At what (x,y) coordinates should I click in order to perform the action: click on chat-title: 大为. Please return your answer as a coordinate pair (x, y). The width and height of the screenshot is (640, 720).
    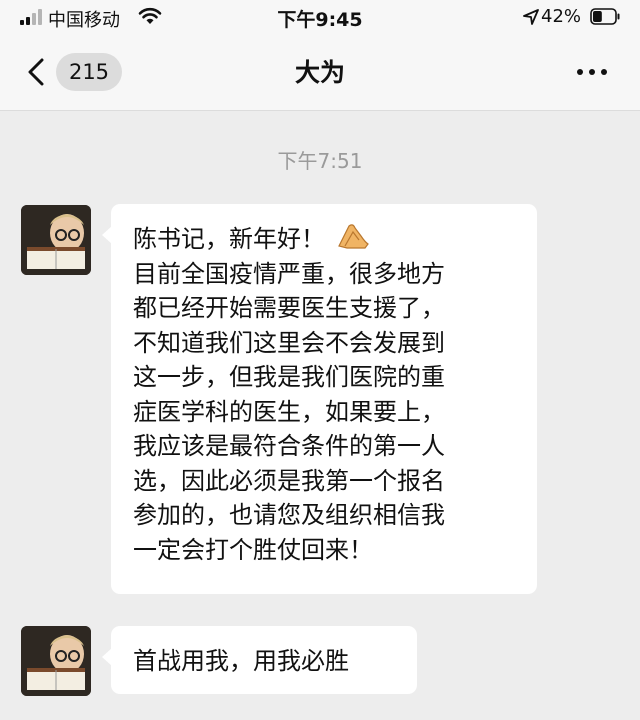
    Looking at the image, I should click on (319, 72).